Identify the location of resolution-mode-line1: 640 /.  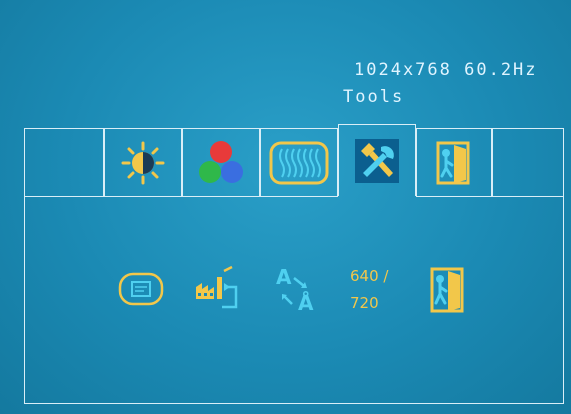
(369, 276).